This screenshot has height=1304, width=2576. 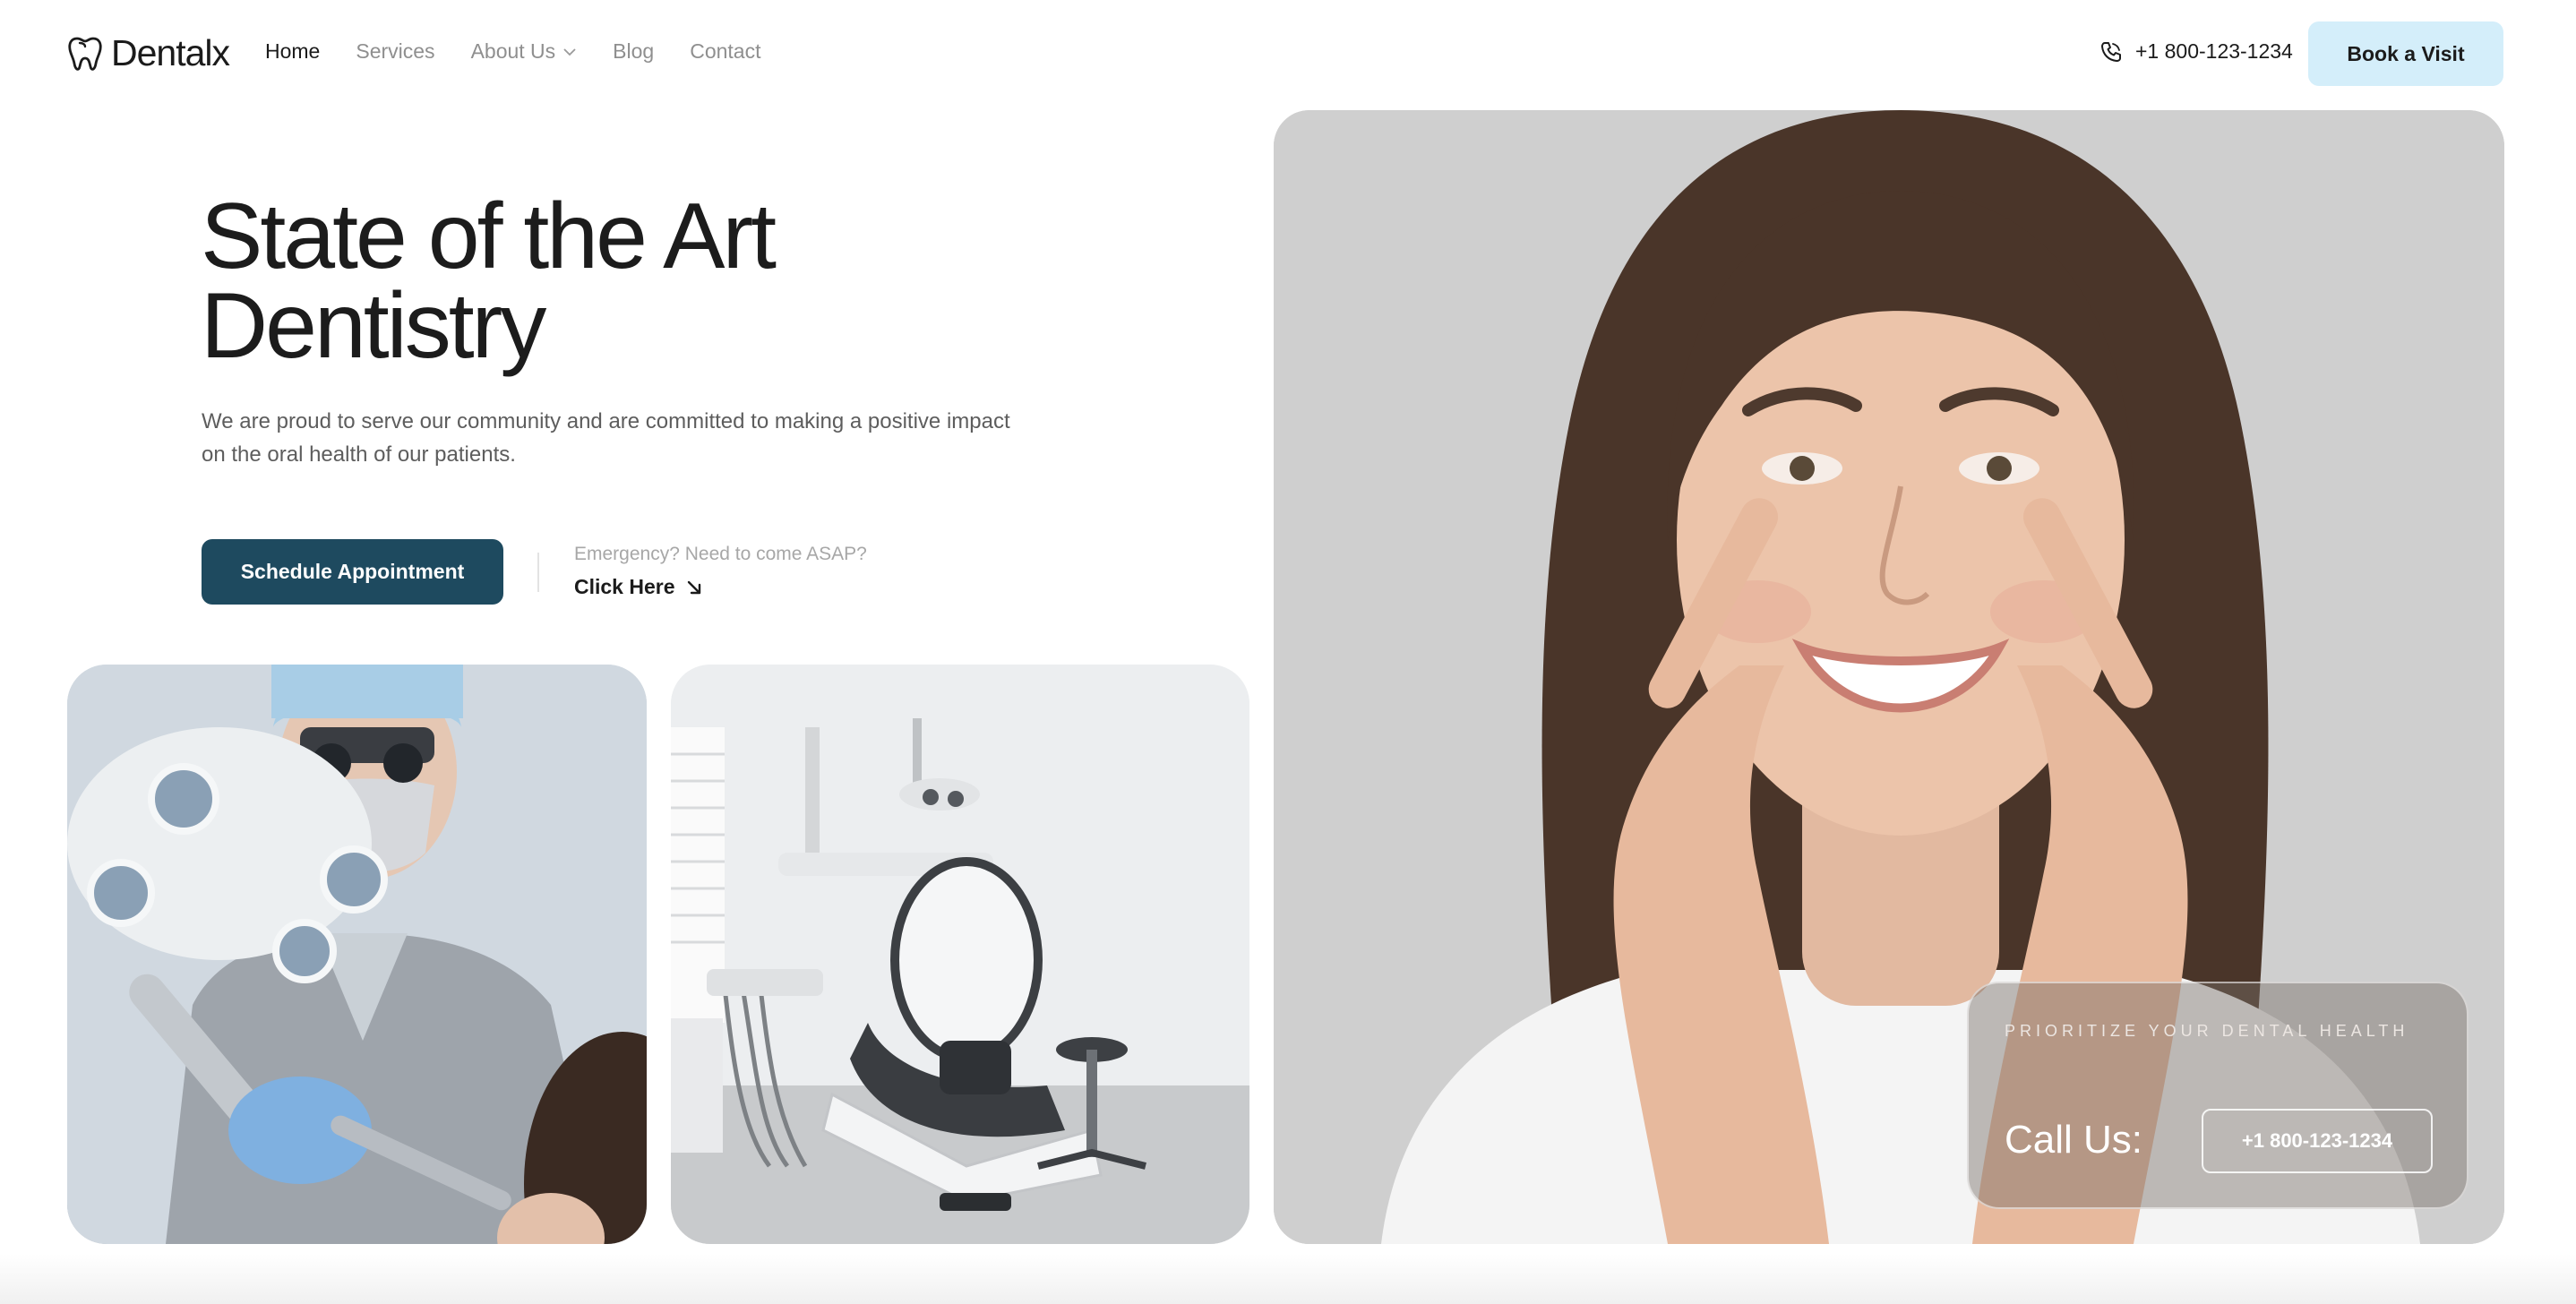 What do you see at coordinates (720, 554) in the screenshot?
I see `emergency-label: Emergency? Need to come ASAP?` at bounding box center [720, 554].